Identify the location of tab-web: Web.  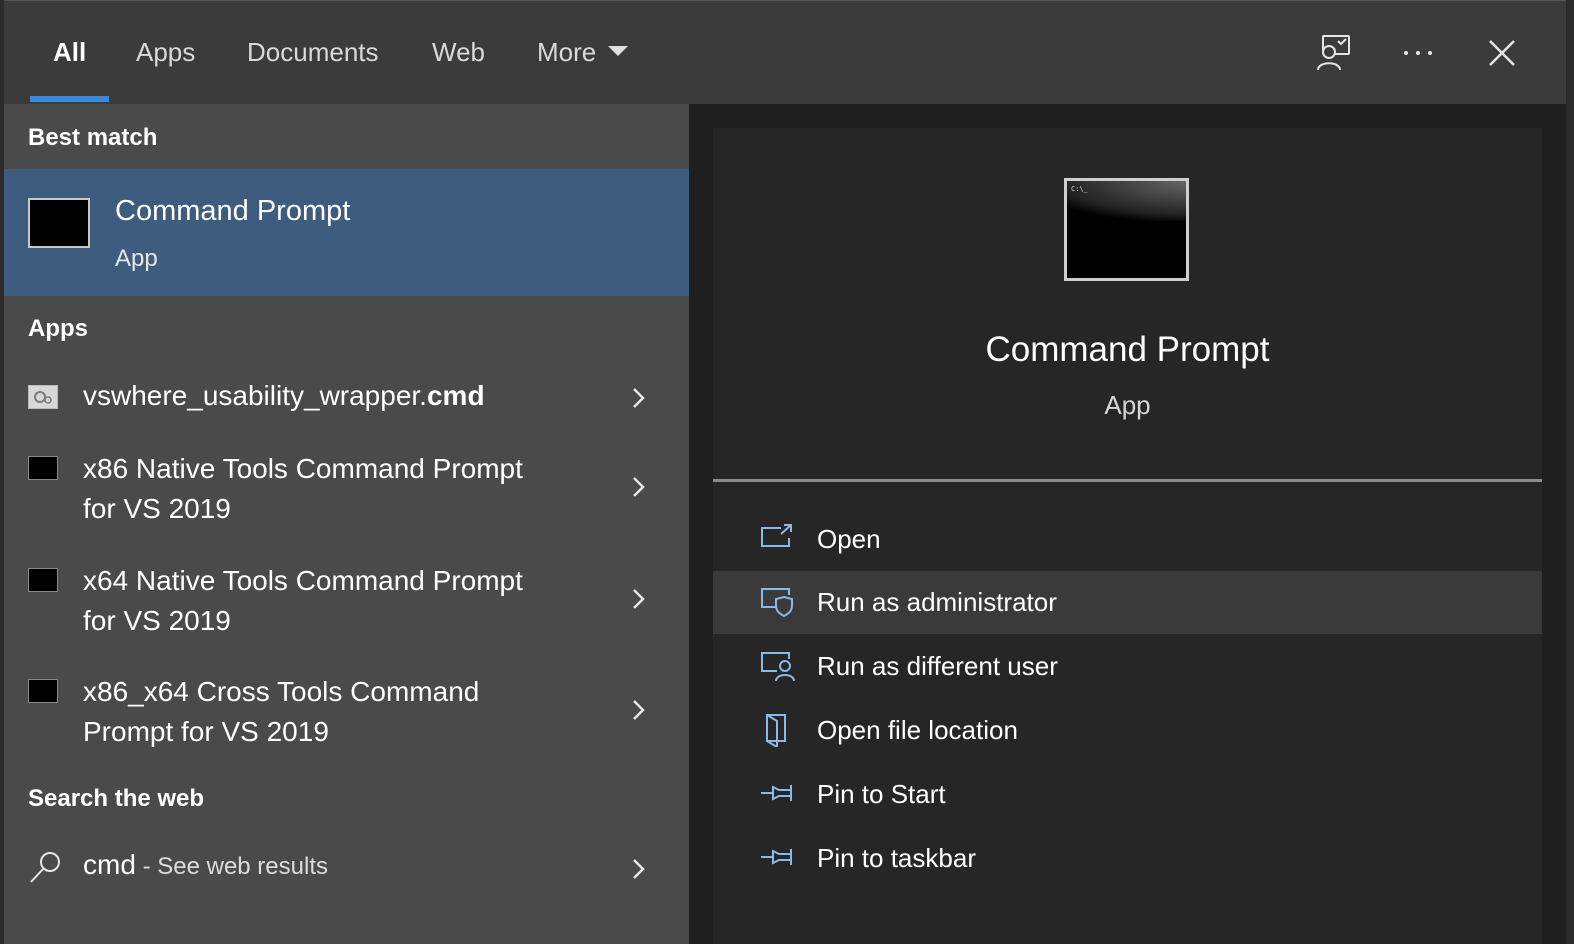
(458, 52).